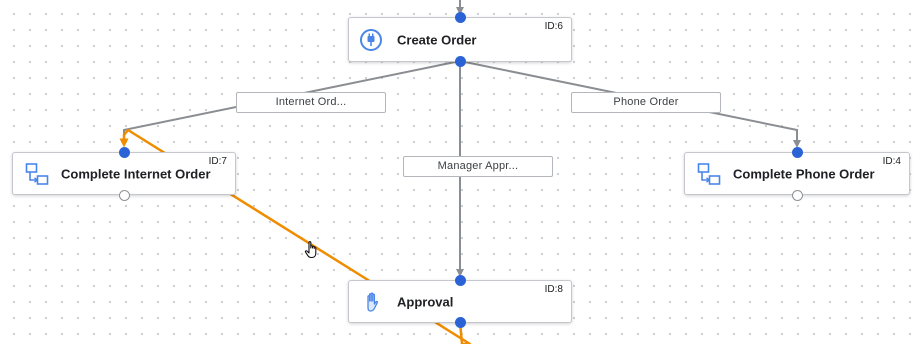 This screenshot has width=914, height=344. What do you see at coordinates (425, 301) in the screenshot?
I see `node-title: Approval` at bounding box center [425, 301].